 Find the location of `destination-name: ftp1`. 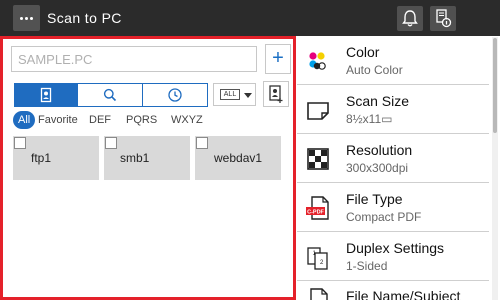

destination-name: ftp1 is located at coordinates (41, 158).